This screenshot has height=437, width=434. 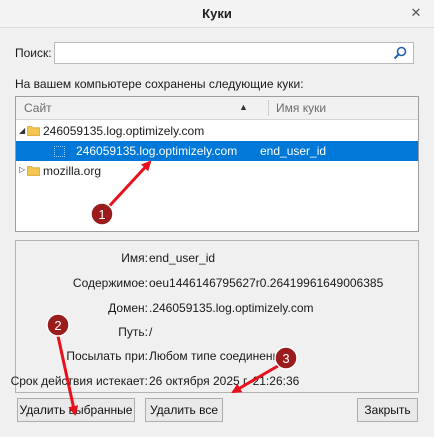 I want to click on search-input, so click(x=226, y=54).